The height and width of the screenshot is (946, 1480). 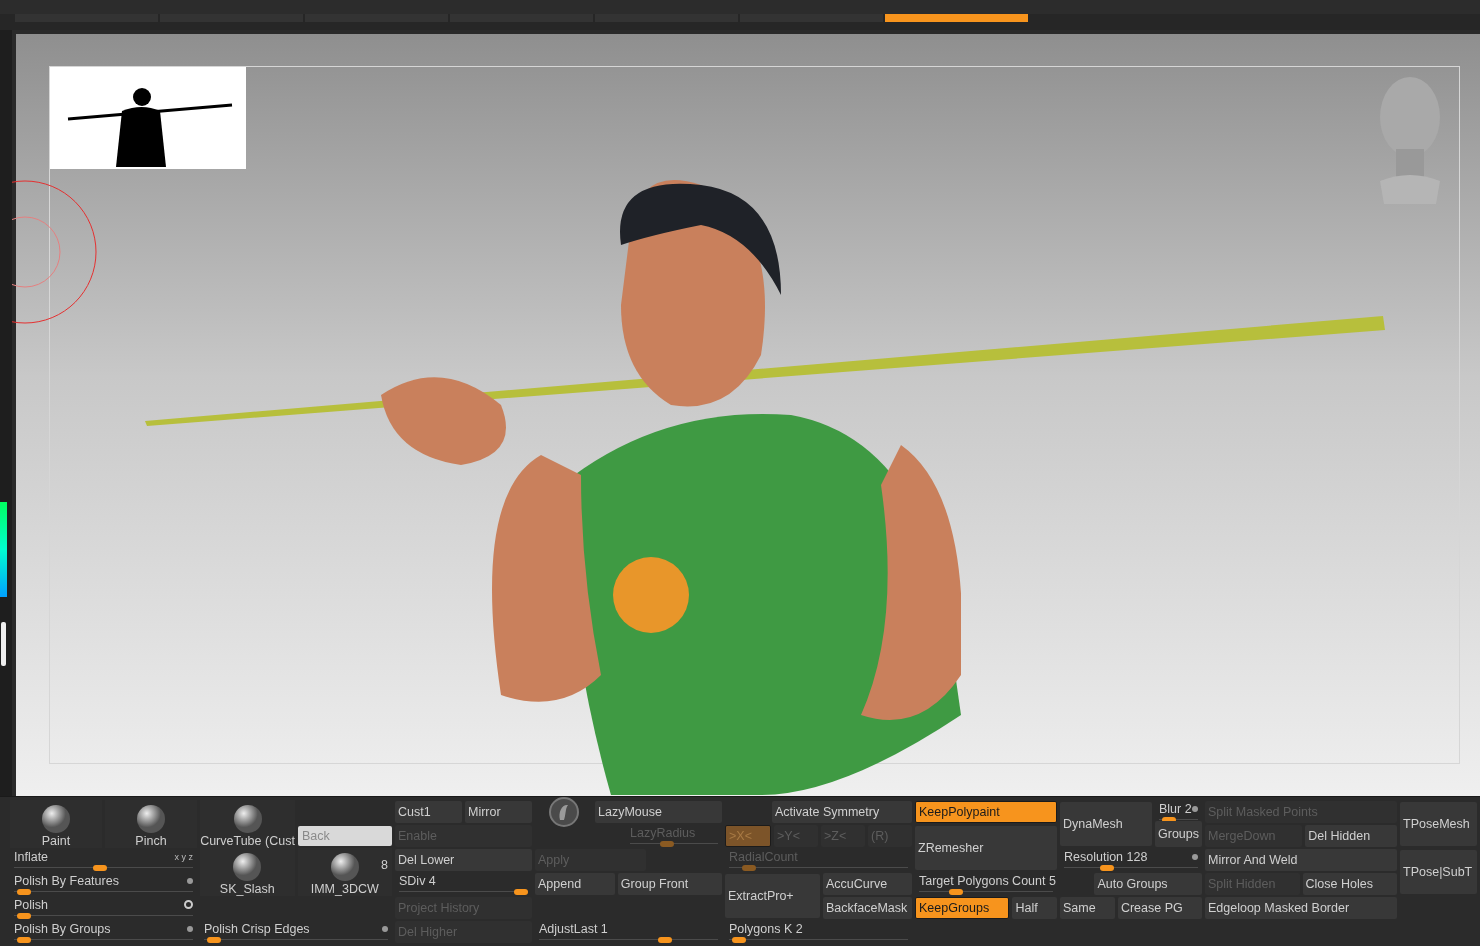 I want to click on tool-button: Group Front, so click(x=669, y=884).